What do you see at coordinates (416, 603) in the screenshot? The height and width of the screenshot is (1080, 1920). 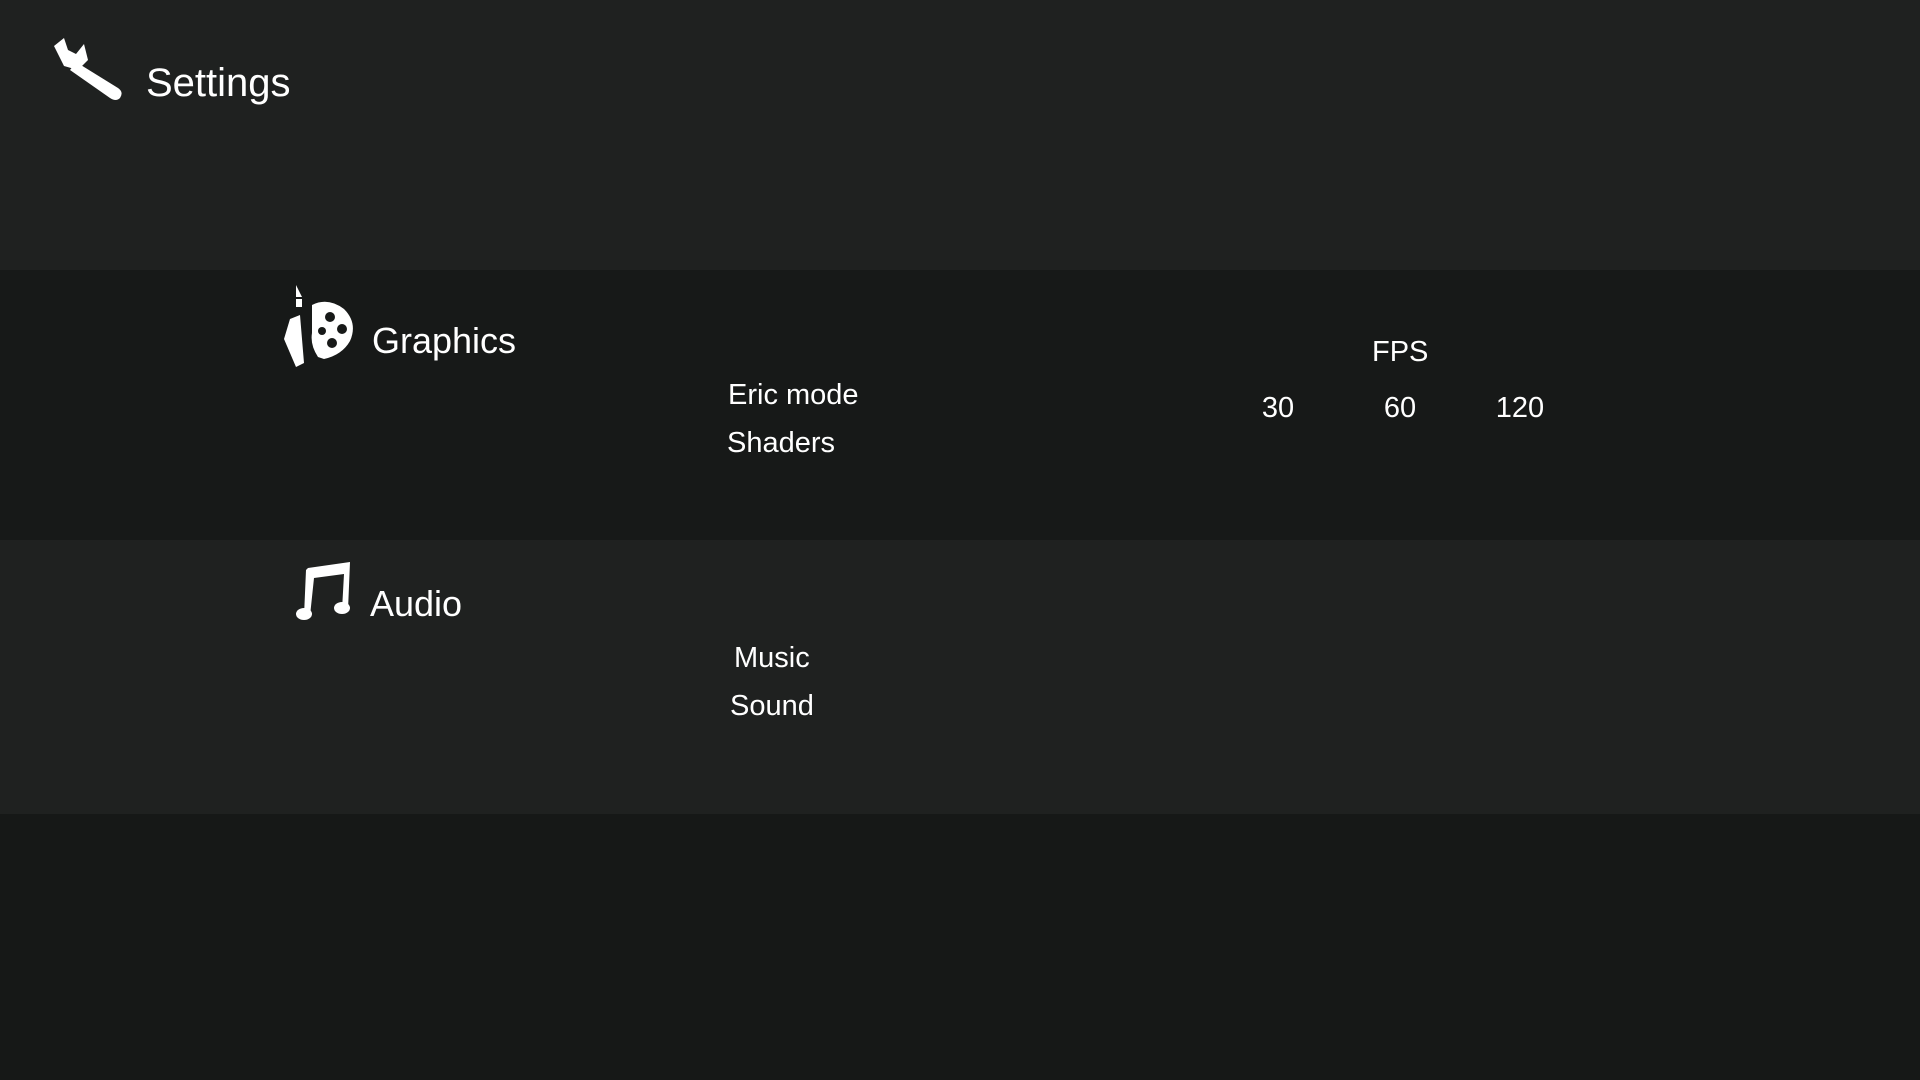 I see `section-title-audio: Audio` at bounding box center [416, 603].